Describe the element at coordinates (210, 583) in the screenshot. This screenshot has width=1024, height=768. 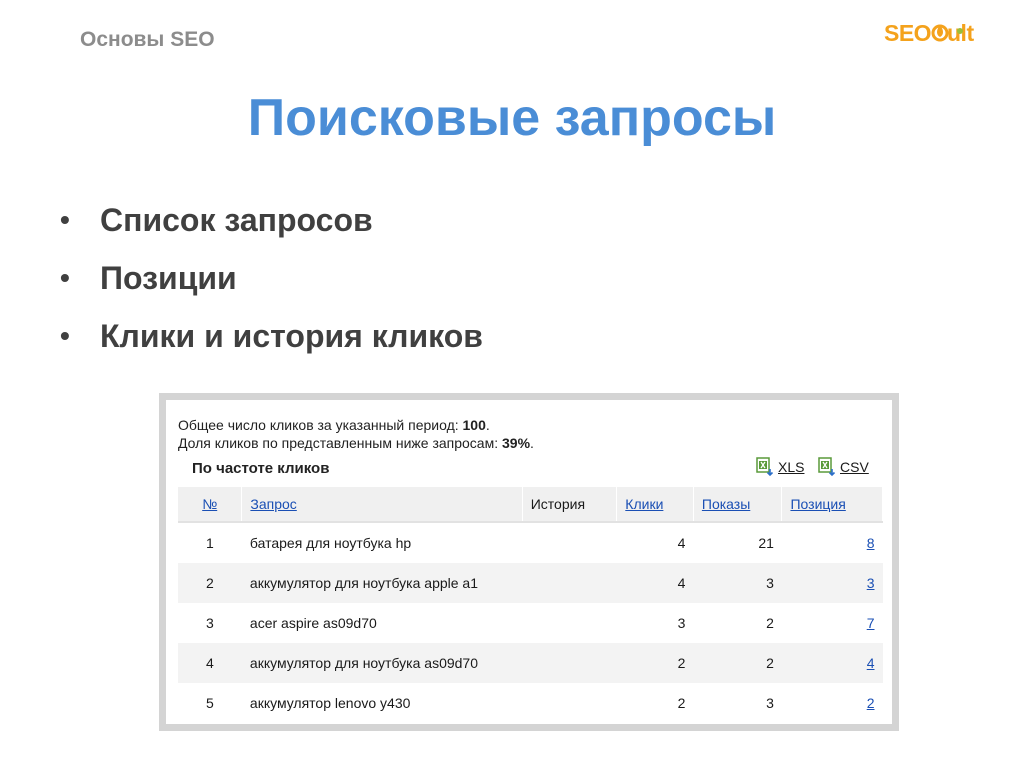
I see `row-num: 2` at that location.